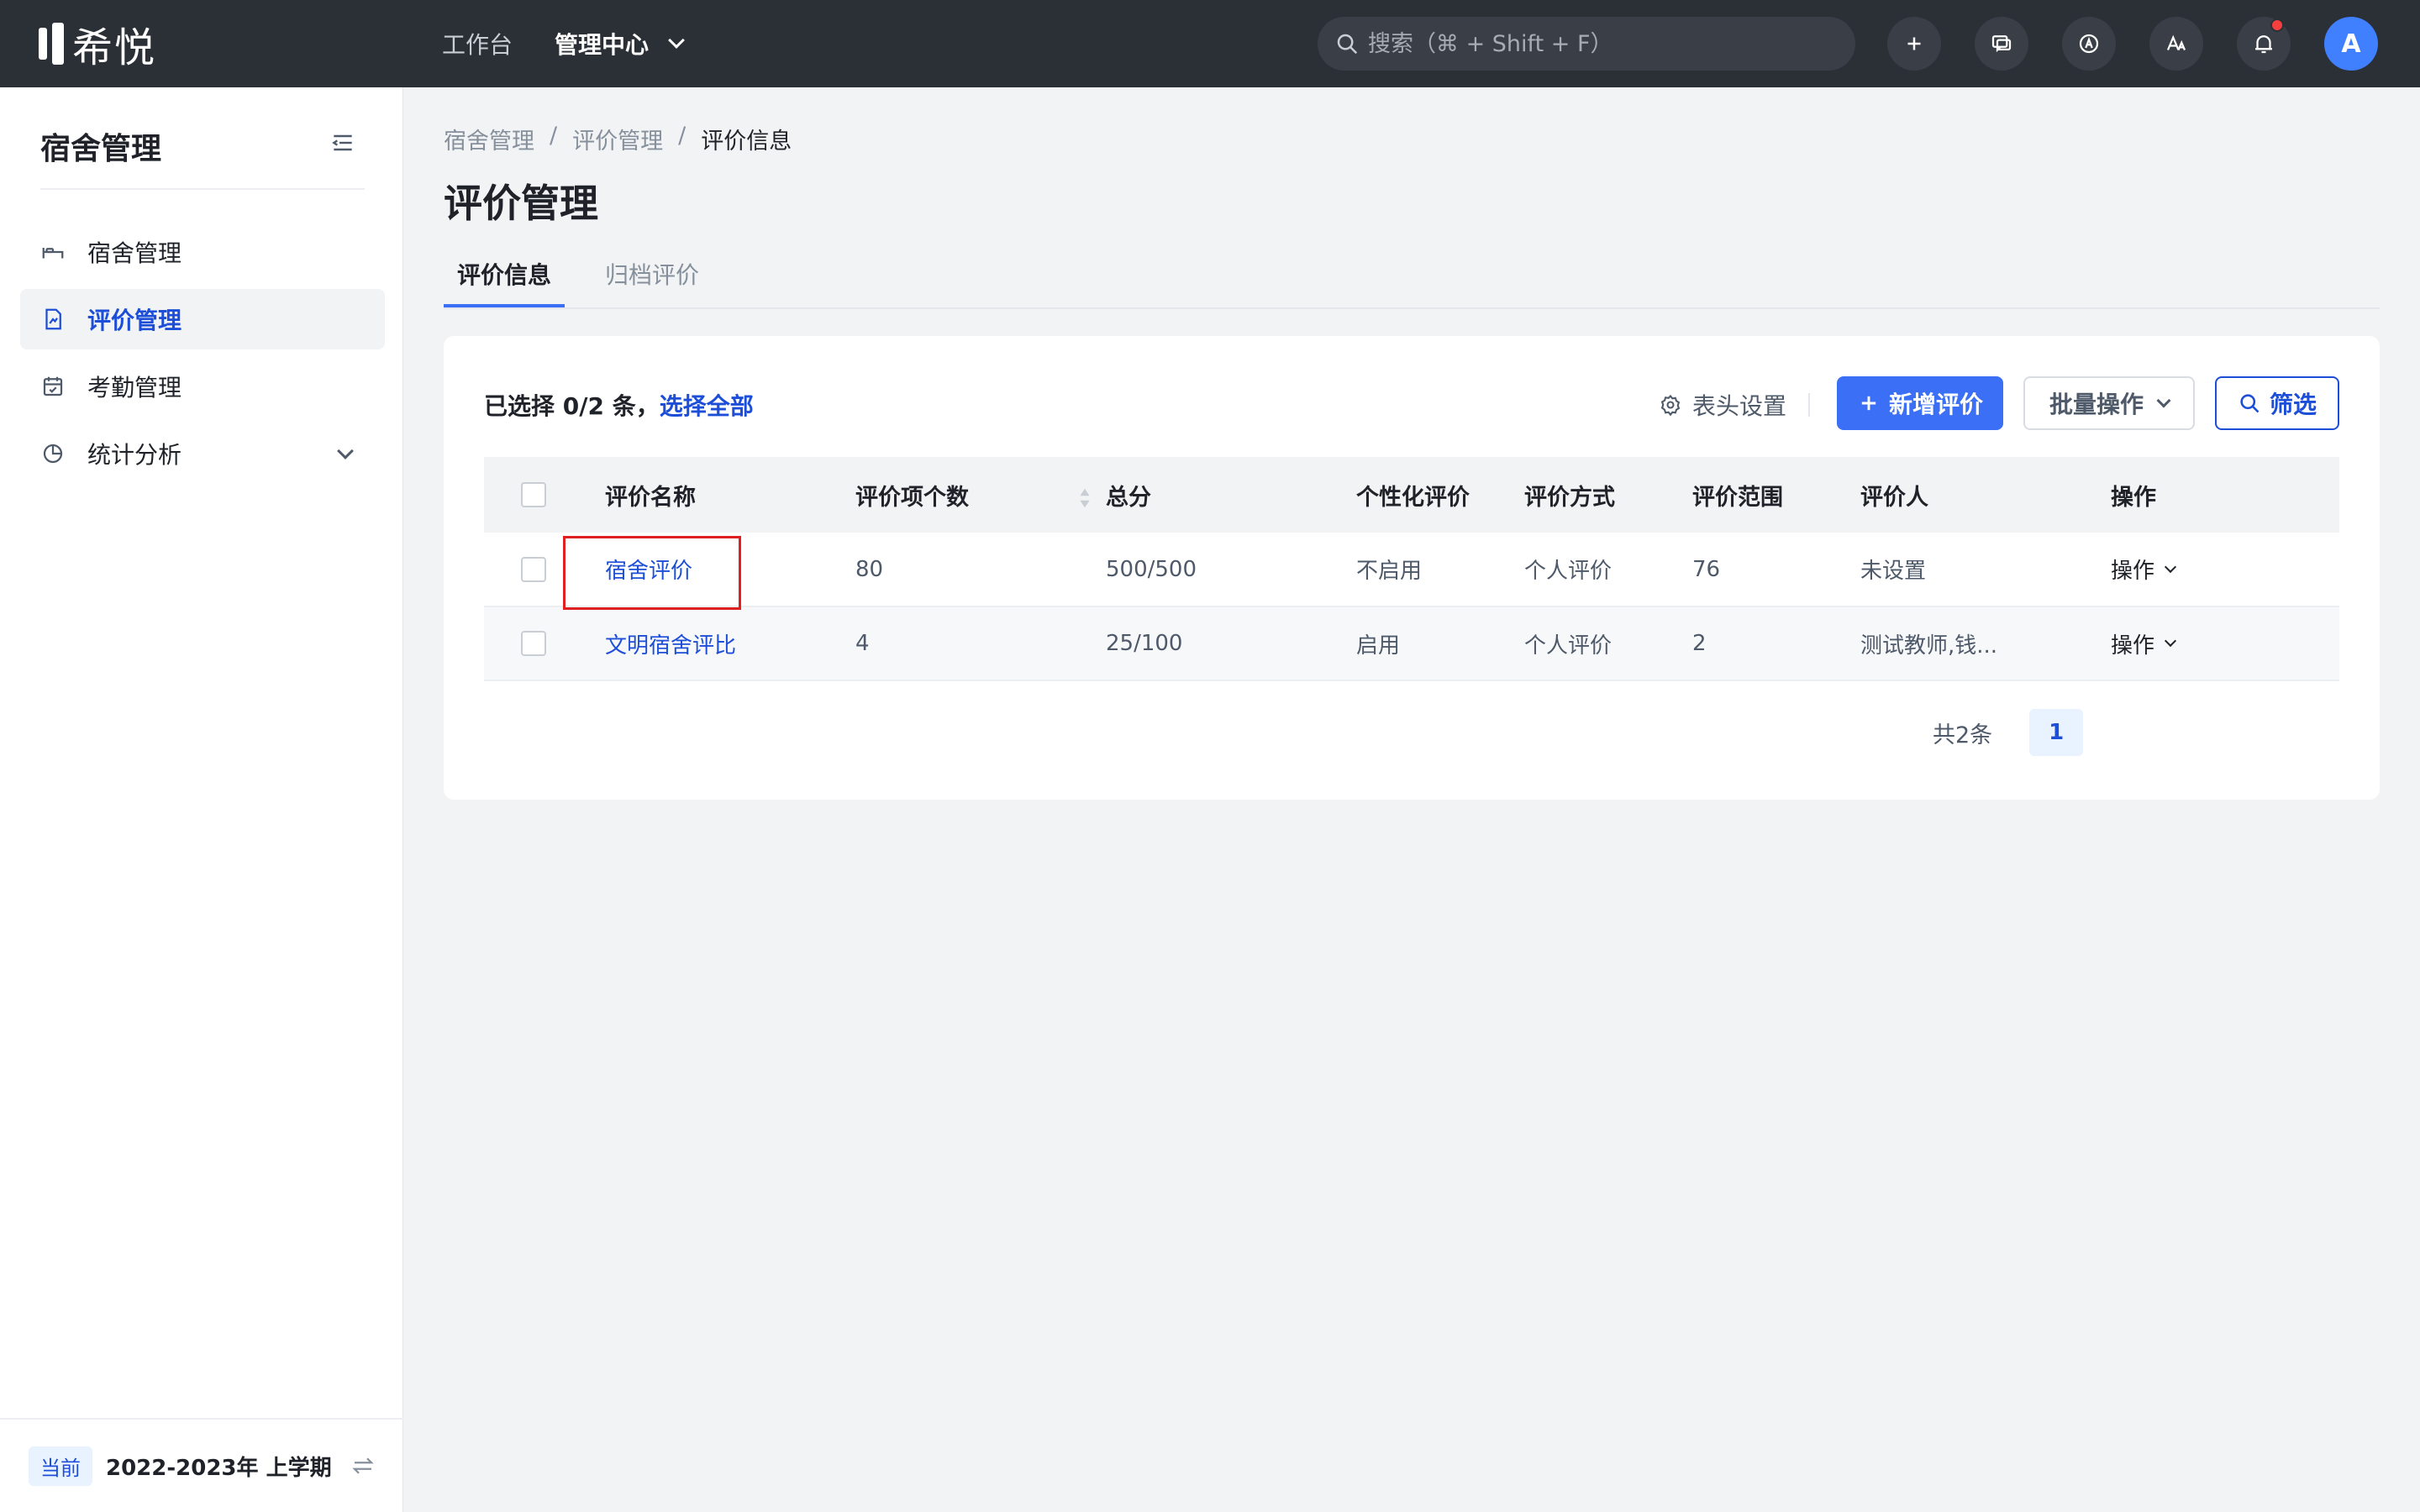  What do you see at coordinates (60, 1466) in the screenshot?
I see `current-term-badge: 当前` at bounding box center [60, 1466].